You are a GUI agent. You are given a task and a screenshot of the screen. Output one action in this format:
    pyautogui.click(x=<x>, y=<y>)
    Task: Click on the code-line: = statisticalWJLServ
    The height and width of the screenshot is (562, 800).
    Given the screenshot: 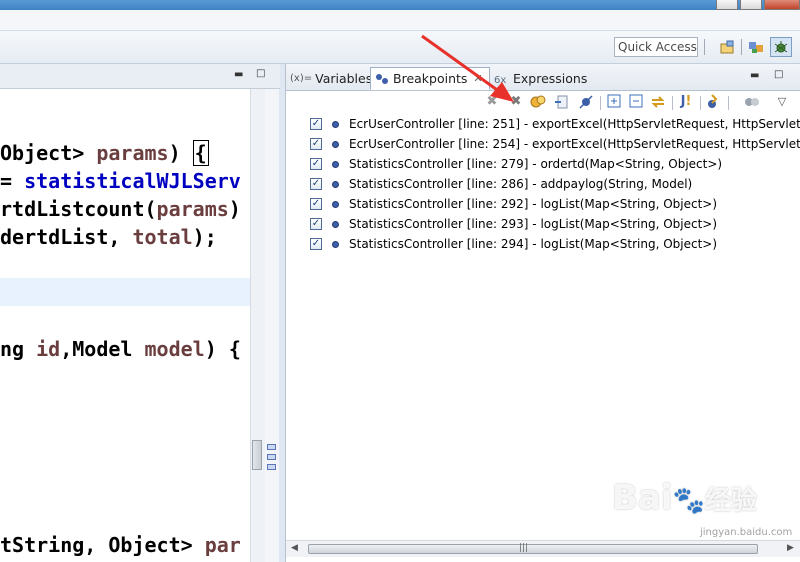 What is the action you would take?
    pyautogui.click(x=120, y=181)
    